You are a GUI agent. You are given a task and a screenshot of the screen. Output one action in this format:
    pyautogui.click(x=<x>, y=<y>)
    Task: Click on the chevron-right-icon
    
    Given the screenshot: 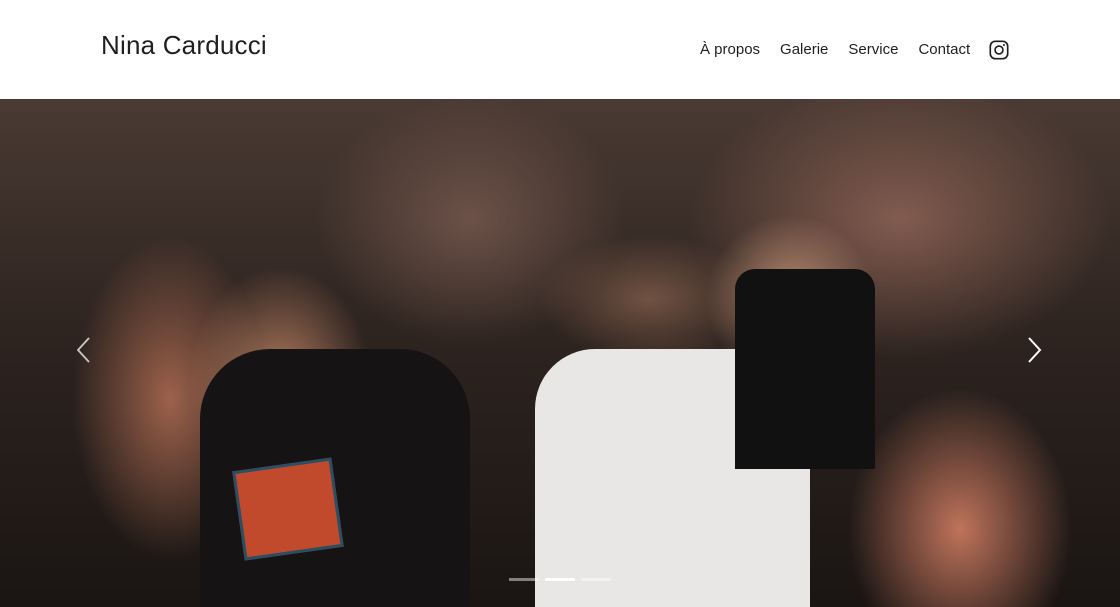 What is the action you would take?
    pyautogui.click(x=1034, y=350)
    